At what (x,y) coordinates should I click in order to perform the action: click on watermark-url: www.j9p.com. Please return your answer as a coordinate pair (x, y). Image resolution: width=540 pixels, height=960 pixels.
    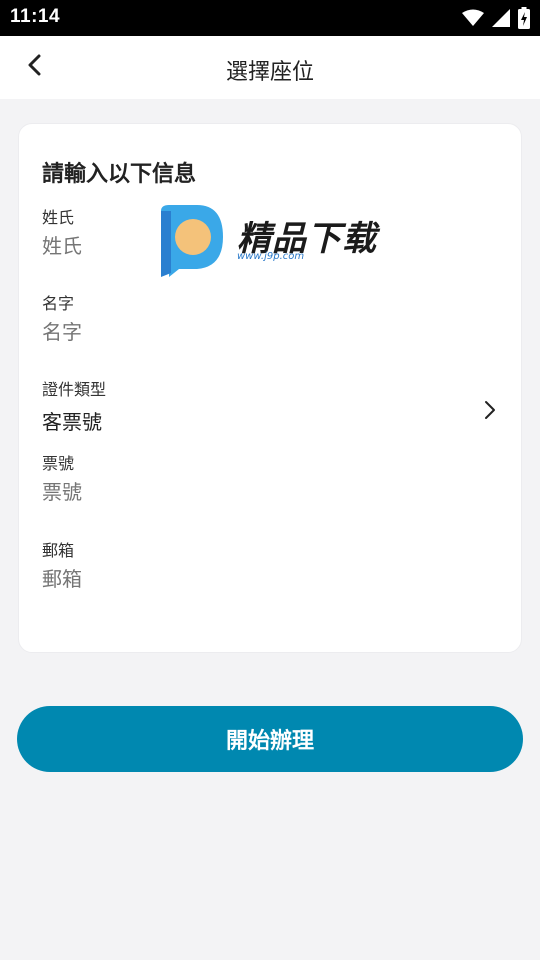
    Looking at the image, I should click on (271, 256).